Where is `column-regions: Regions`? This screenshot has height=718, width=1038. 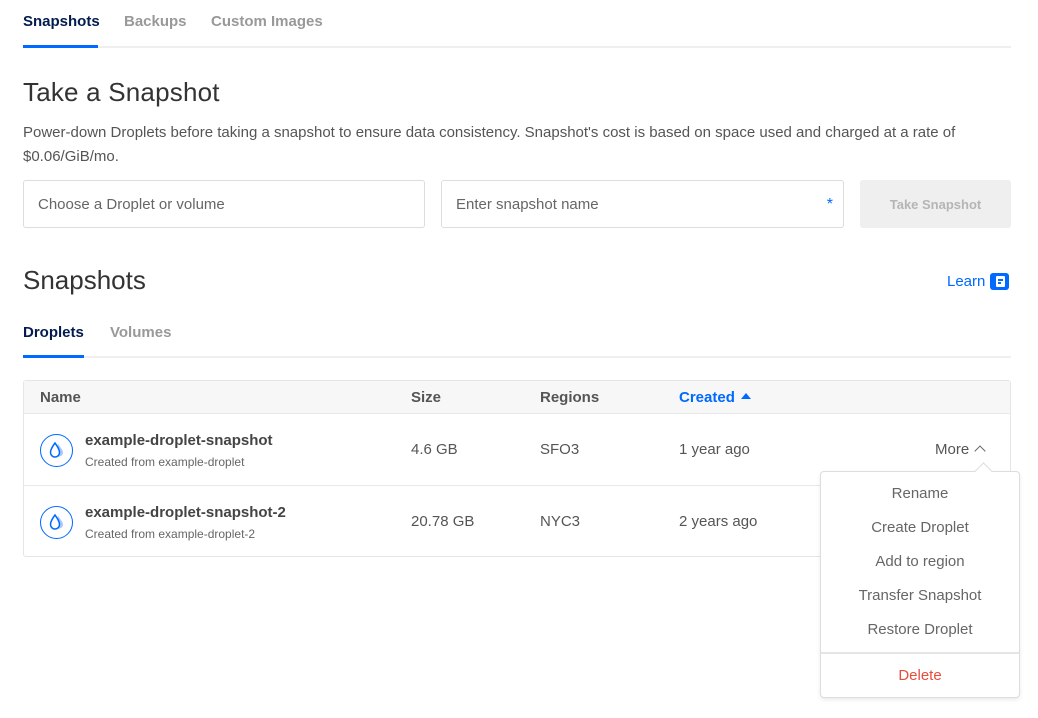 column-regions: Regions is located at coordinates (569, 397).